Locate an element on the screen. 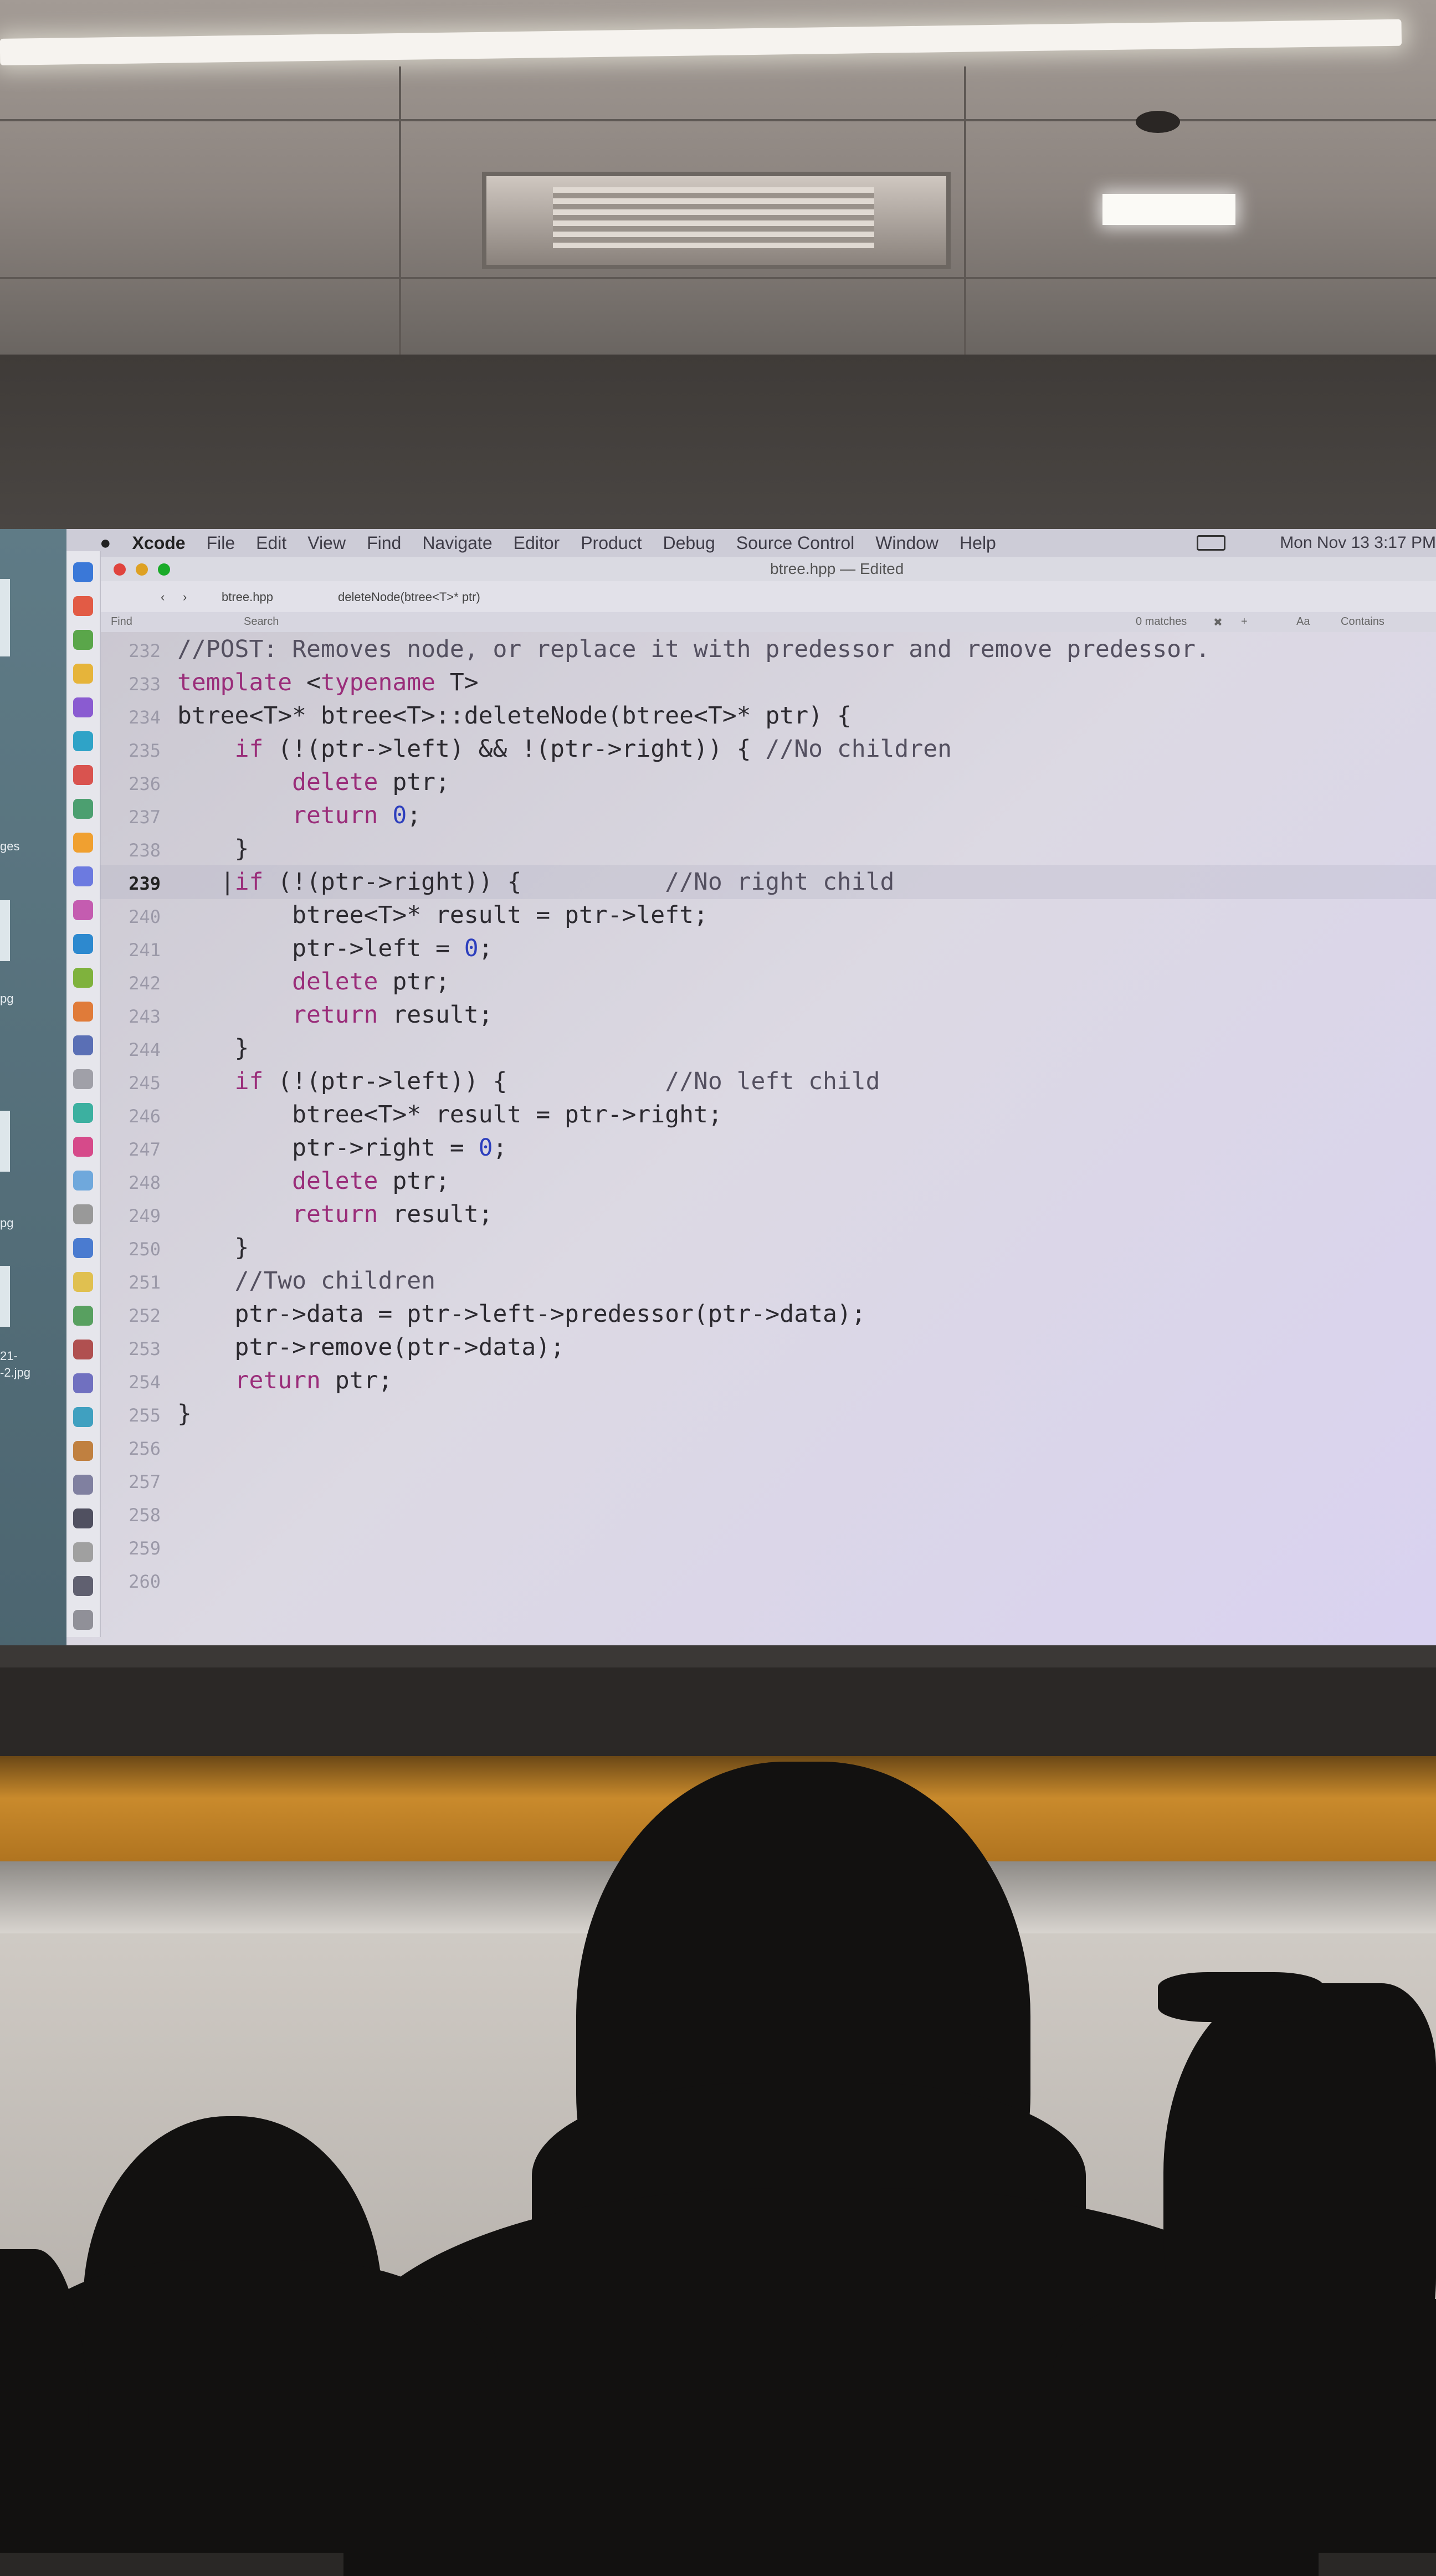 Image resolution: width=1436 pixels, height=2576 pixels. forward-arrow-icon: › is located at coordinates (185, 597).